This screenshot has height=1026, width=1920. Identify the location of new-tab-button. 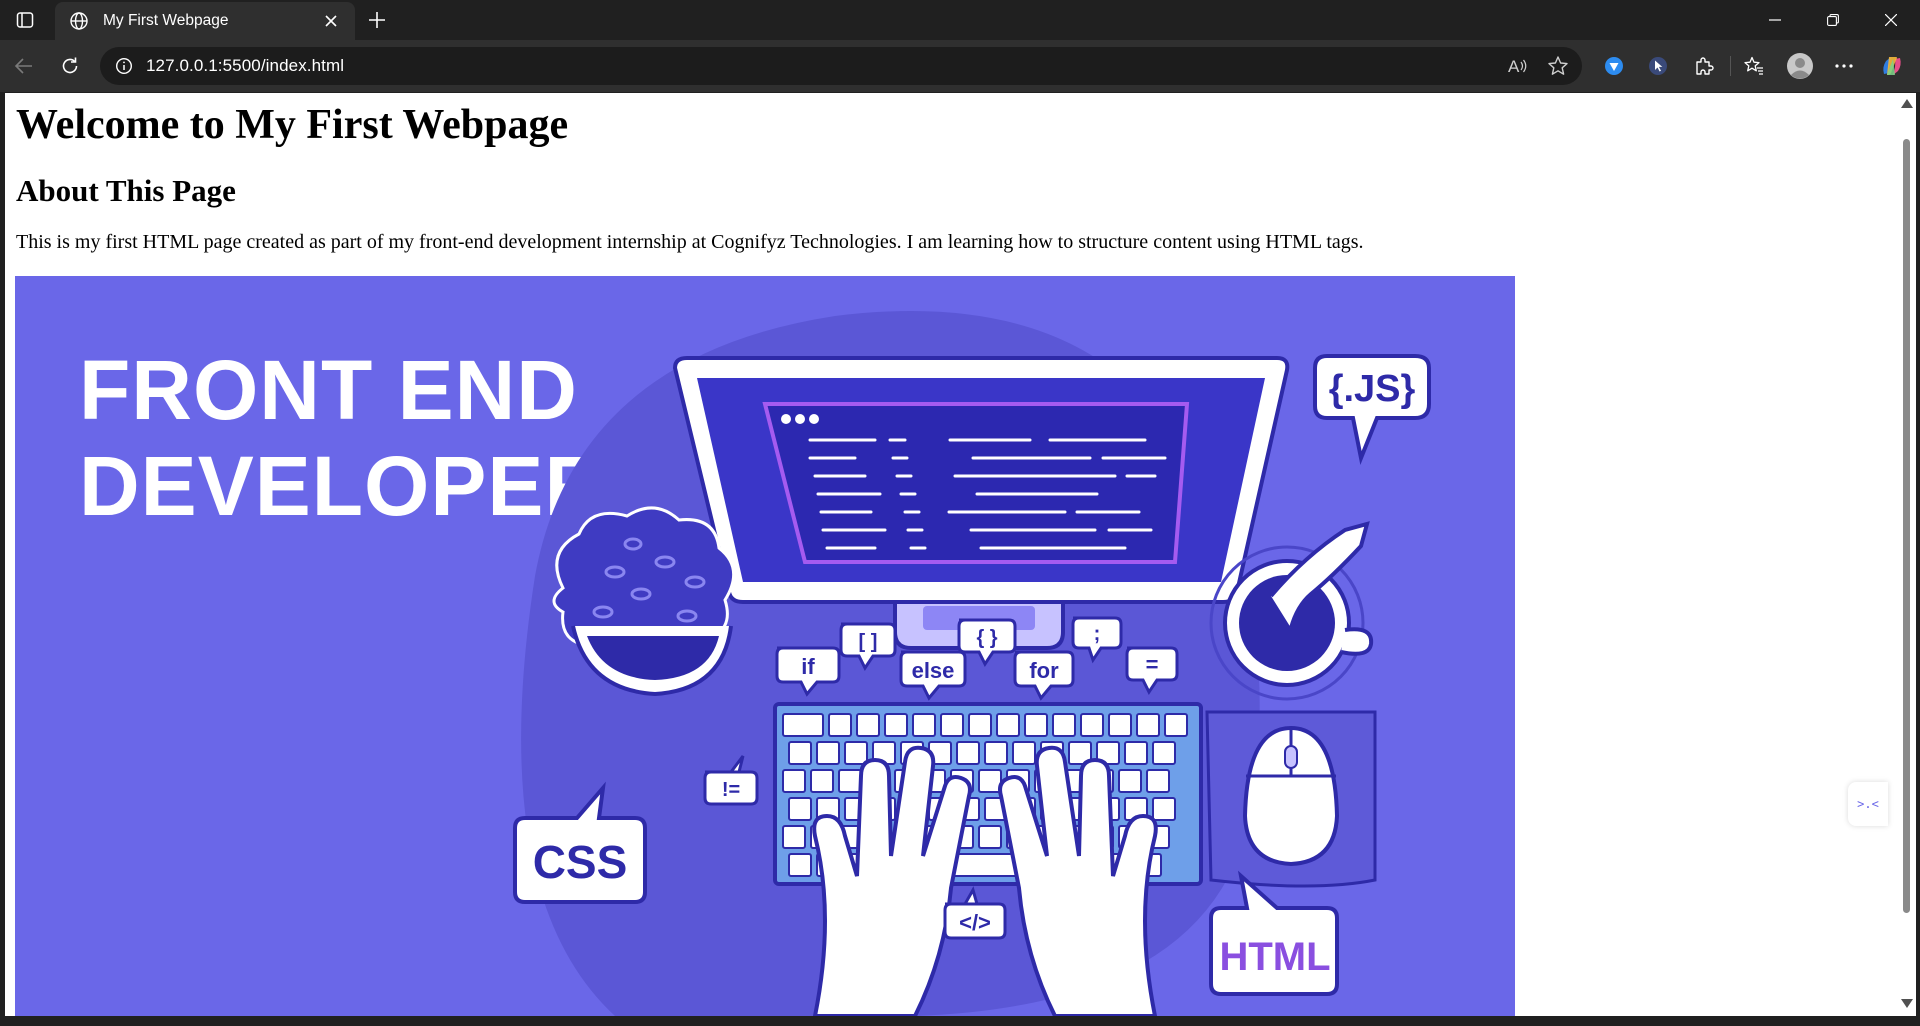
(377, 20).